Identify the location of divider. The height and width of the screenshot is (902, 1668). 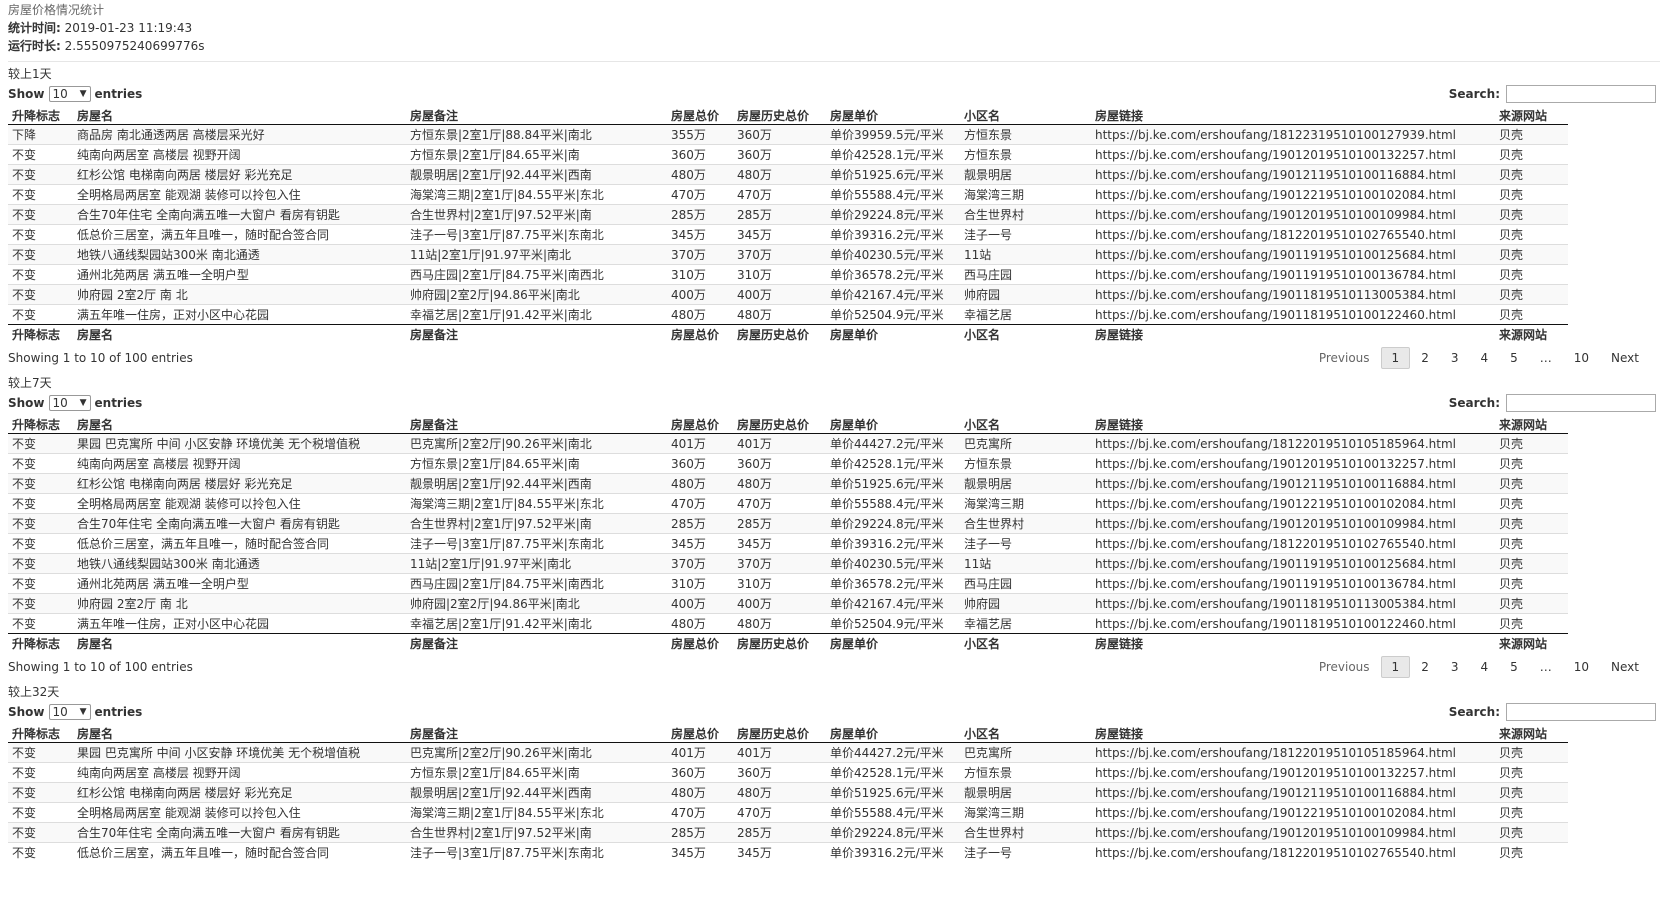
(834, 61).